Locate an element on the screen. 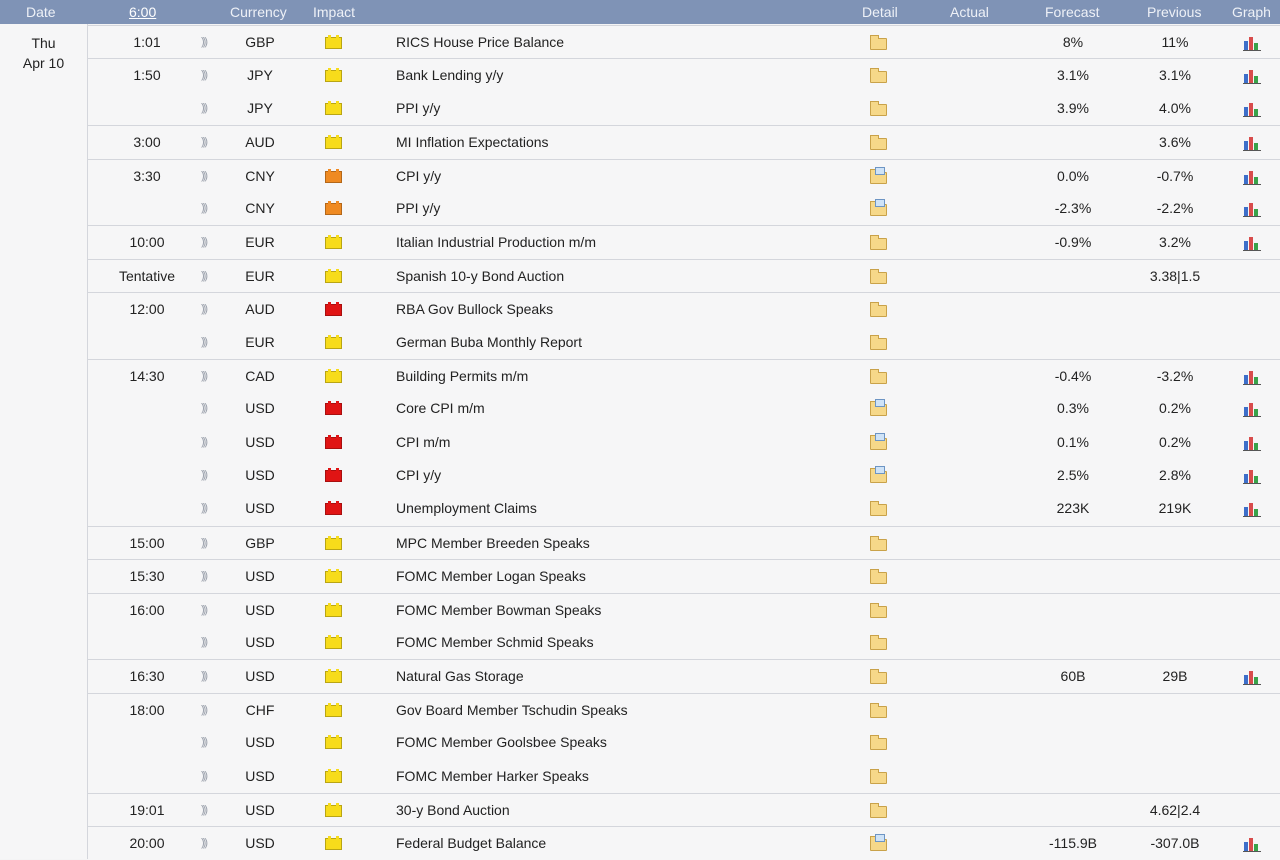 This screenshot has height=860, width=1280. event-name: Unemployment Claims is located at coordinates (466, 508).